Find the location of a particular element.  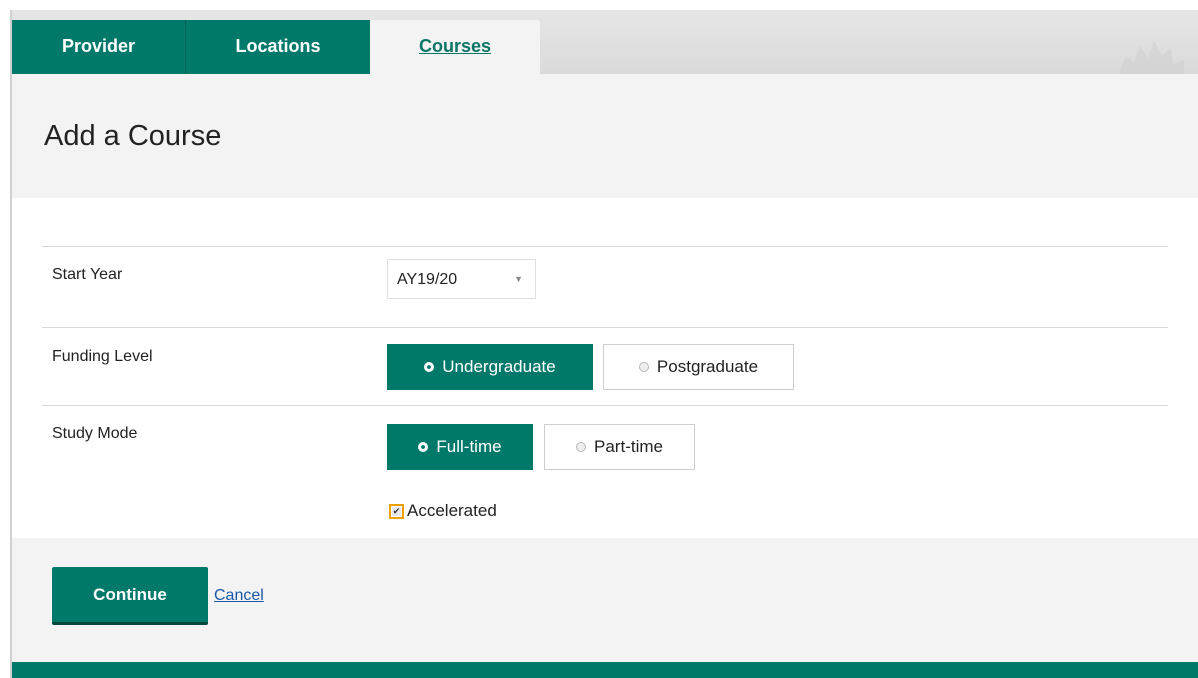

study-fulltime-option: Full-time is located at coordinates (460, 447).